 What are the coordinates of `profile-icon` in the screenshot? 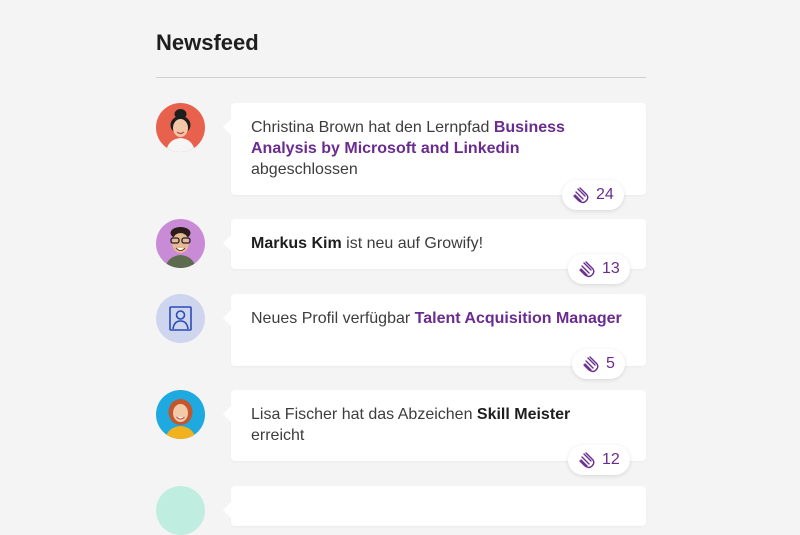 It's located at (180, 318).